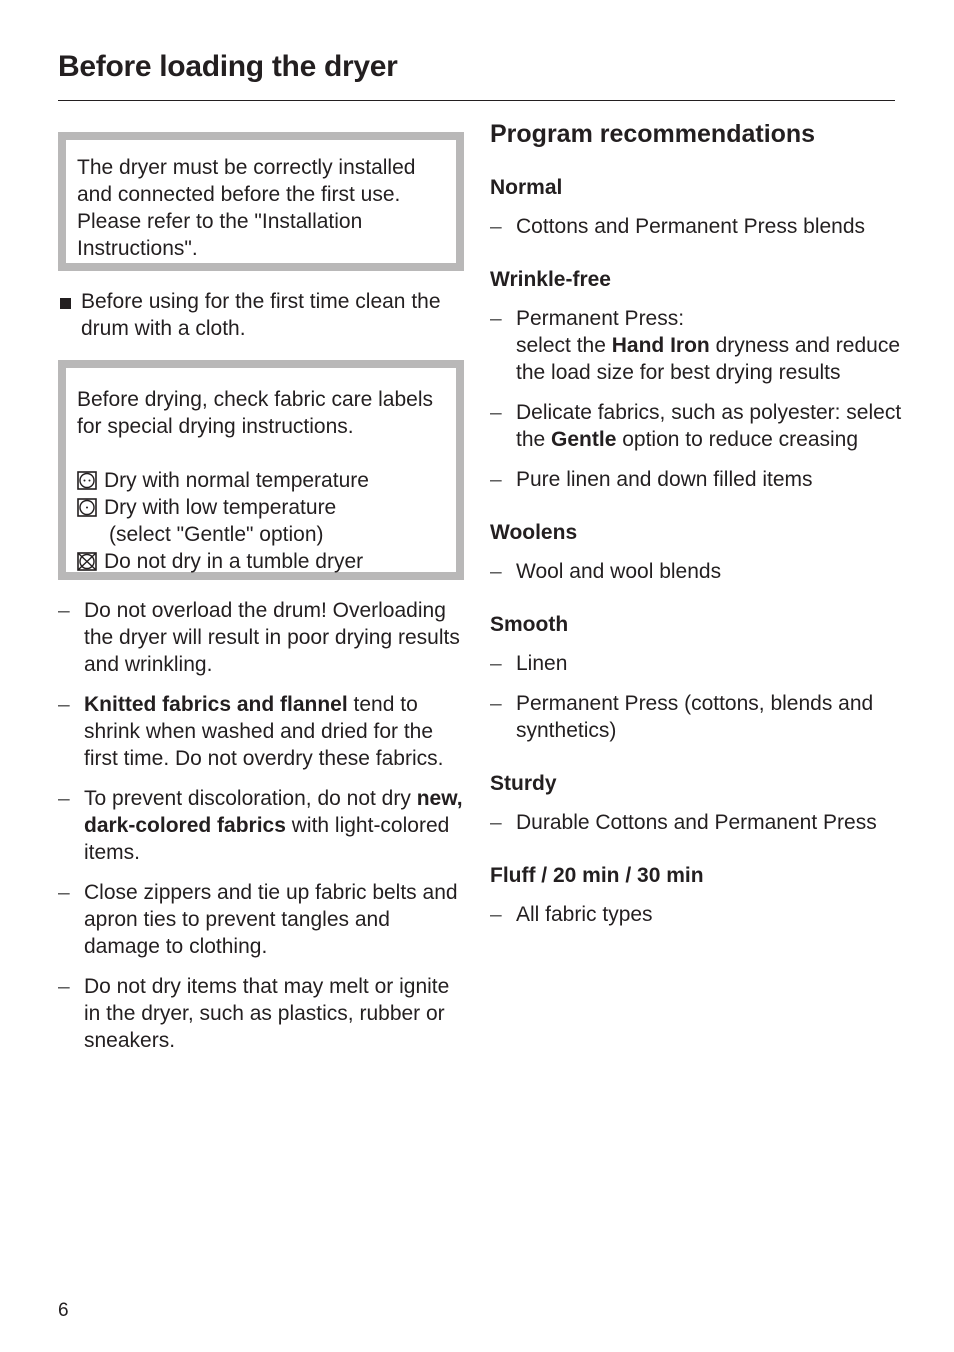 This screenshot has width=954, height=1352. I want to click on item-line: Wool and wool blends, so click(713, 571).